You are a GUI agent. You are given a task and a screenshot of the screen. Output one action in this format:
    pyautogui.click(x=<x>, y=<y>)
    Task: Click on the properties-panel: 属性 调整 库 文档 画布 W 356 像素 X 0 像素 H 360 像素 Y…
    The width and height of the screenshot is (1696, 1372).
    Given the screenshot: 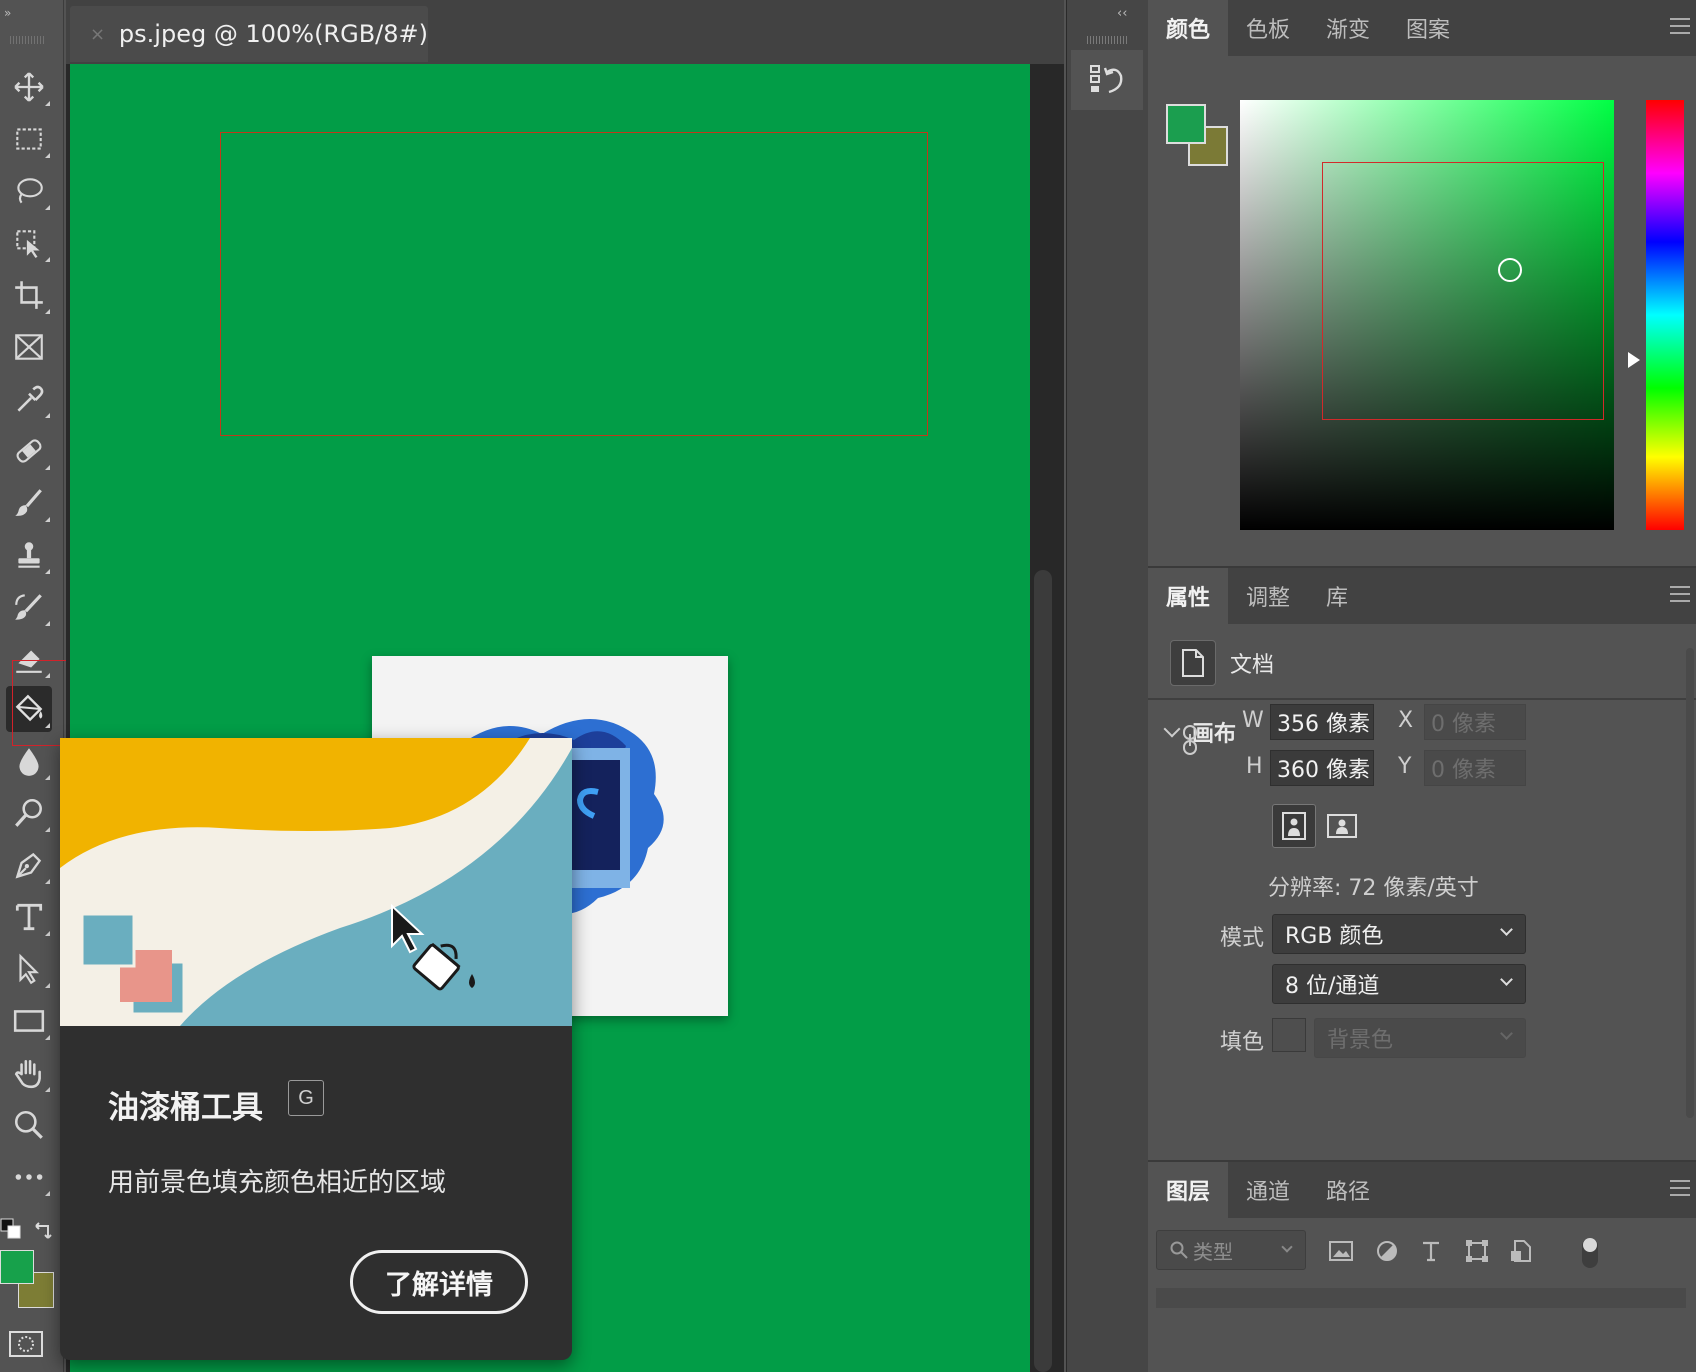 What is the action you would take?
    pyautogui.click(x=1422, y=864)
    